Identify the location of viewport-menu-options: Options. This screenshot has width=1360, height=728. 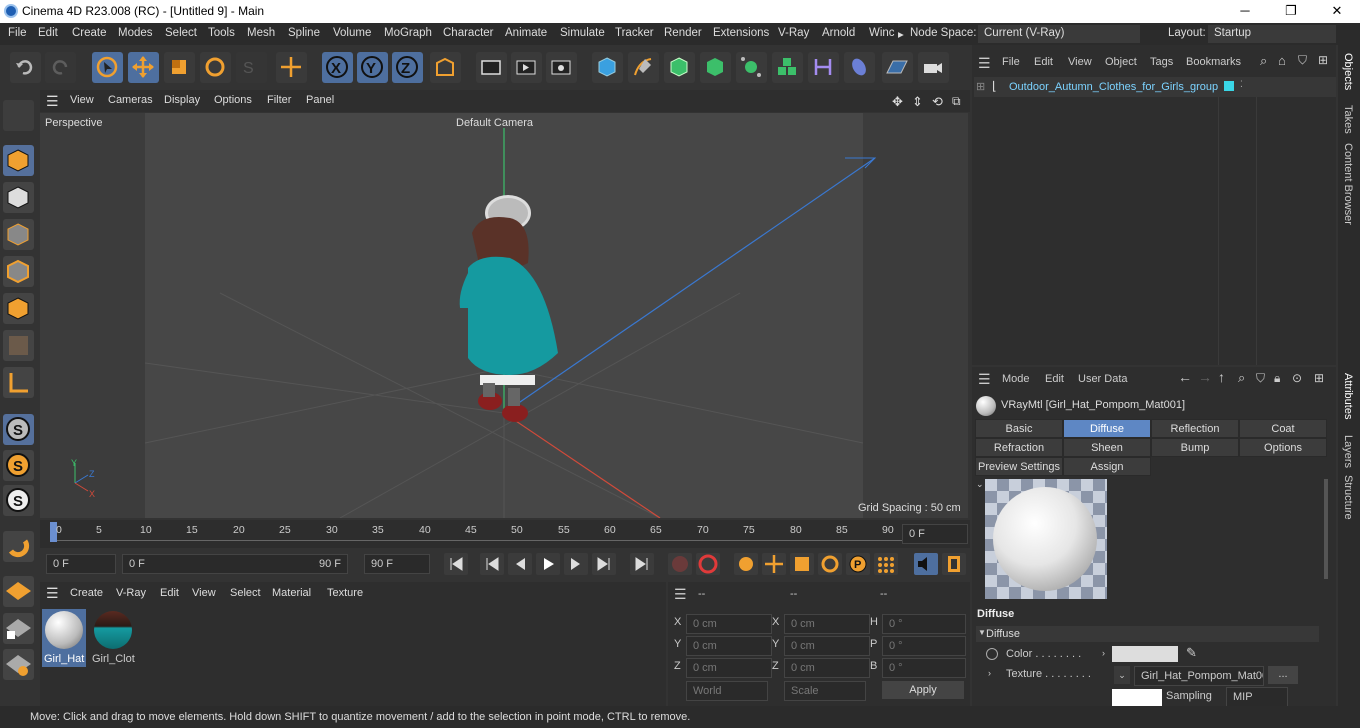
(233, 100).